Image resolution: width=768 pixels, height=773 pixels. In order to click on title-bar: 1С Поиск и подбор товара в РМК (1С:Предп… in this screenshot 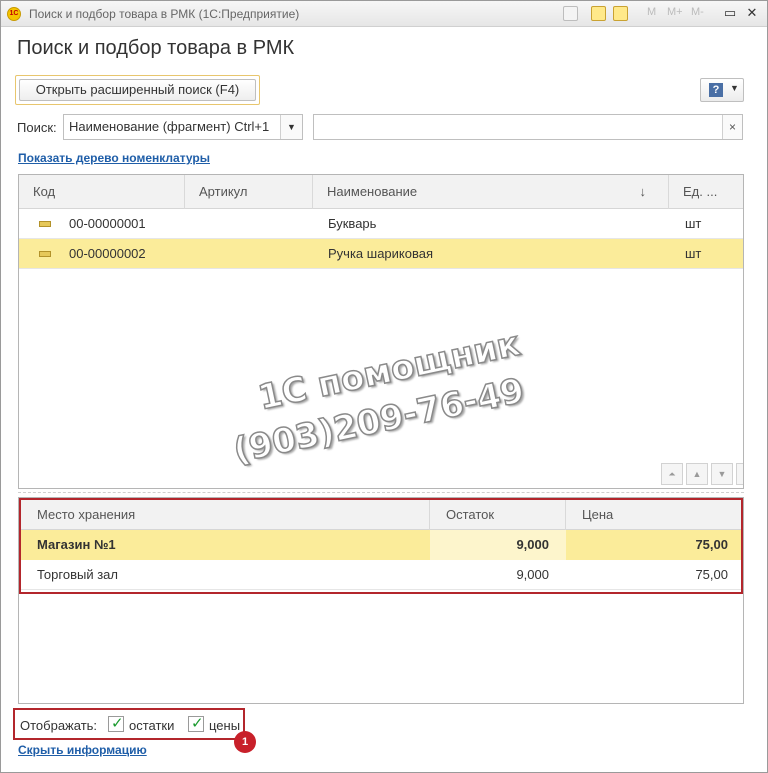, I will do `click(384, 14)`.